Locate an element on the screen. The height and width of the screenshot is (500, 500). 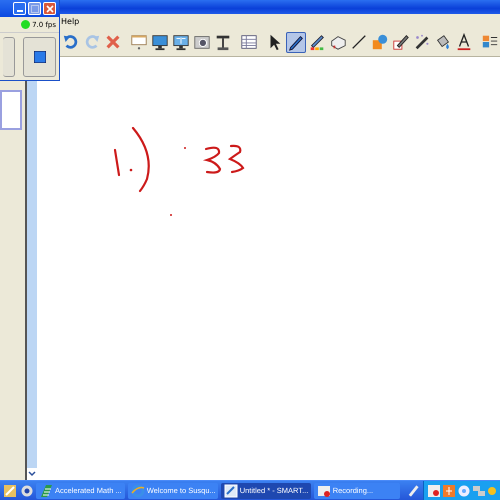
pen-icon is located at coordinates (413, 491).